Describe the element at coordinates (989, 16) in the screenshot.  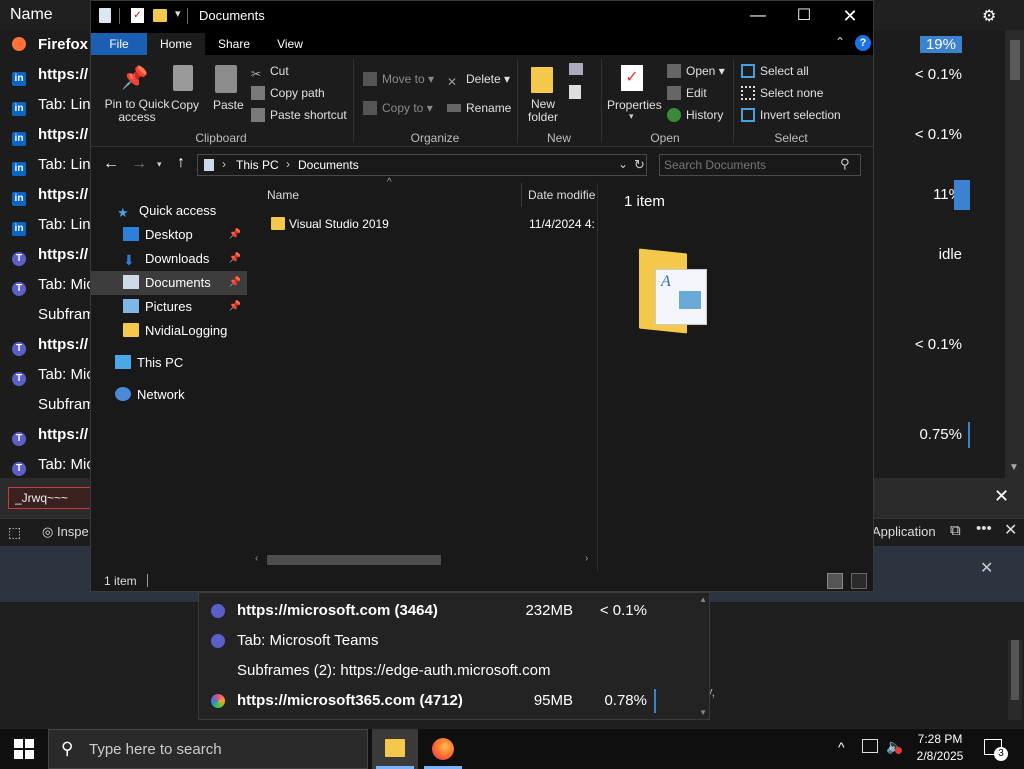
I see `settings-icon: ⚙` at that location.